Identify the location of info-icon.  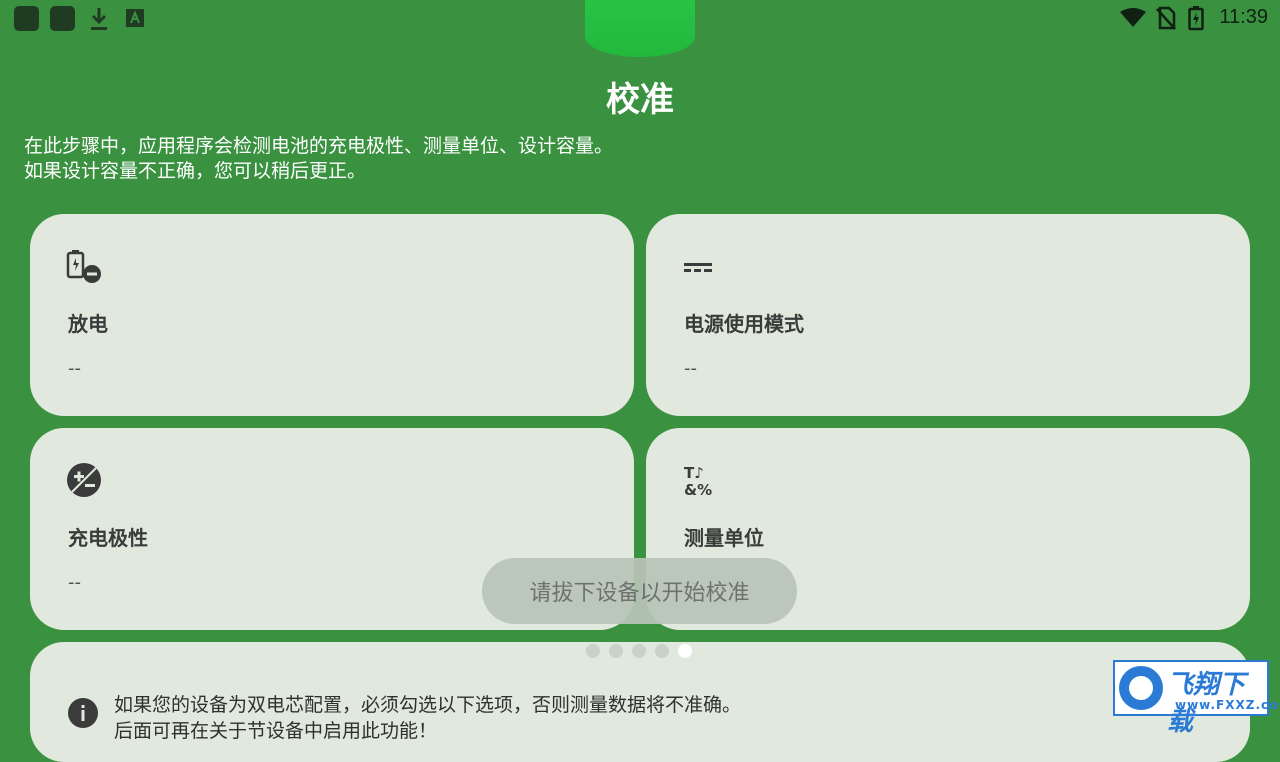
(83, 713).